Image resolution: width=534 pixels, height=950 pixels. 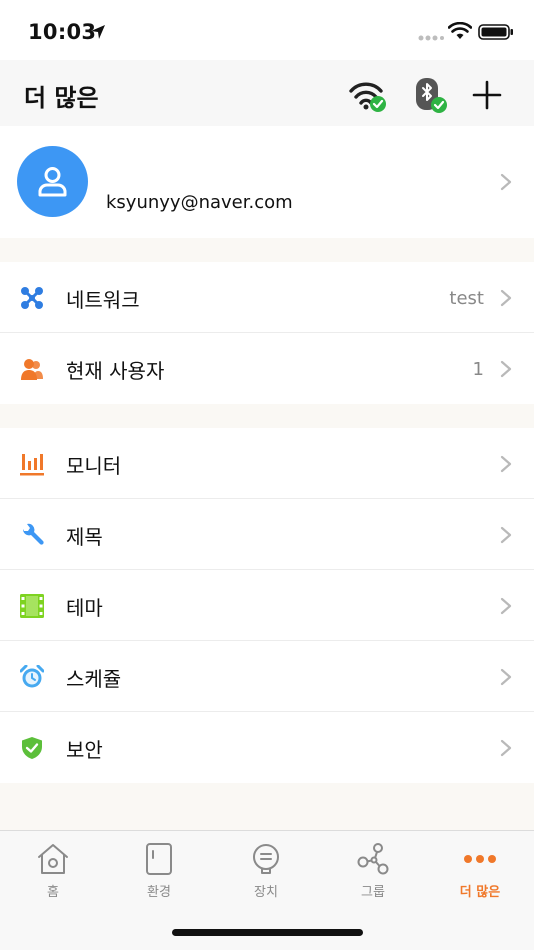 What do you see at coordinates (266, 859) in the screenshot?
I see `device-icon` at bounding box center [266, 859].